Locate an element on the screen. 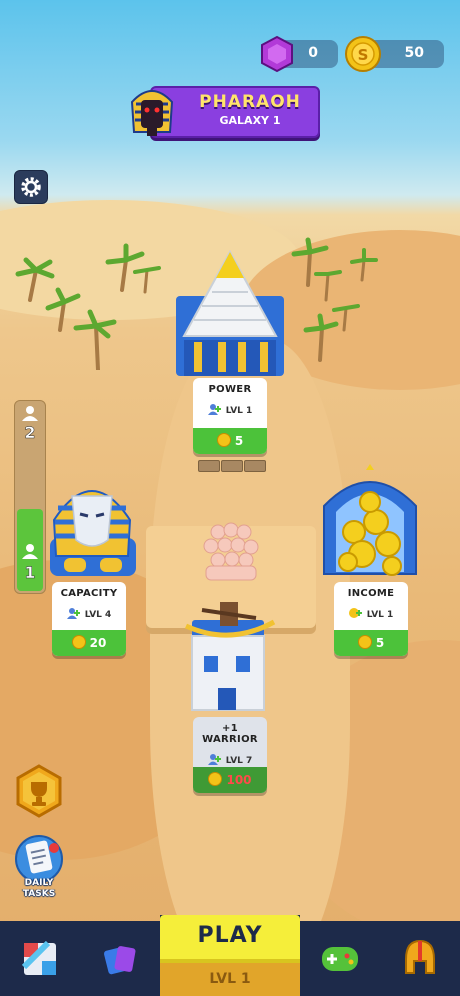 Image resolution: width=460 pixels, height=996 pixels. sphinx-building is located at coordinates (93, 533).